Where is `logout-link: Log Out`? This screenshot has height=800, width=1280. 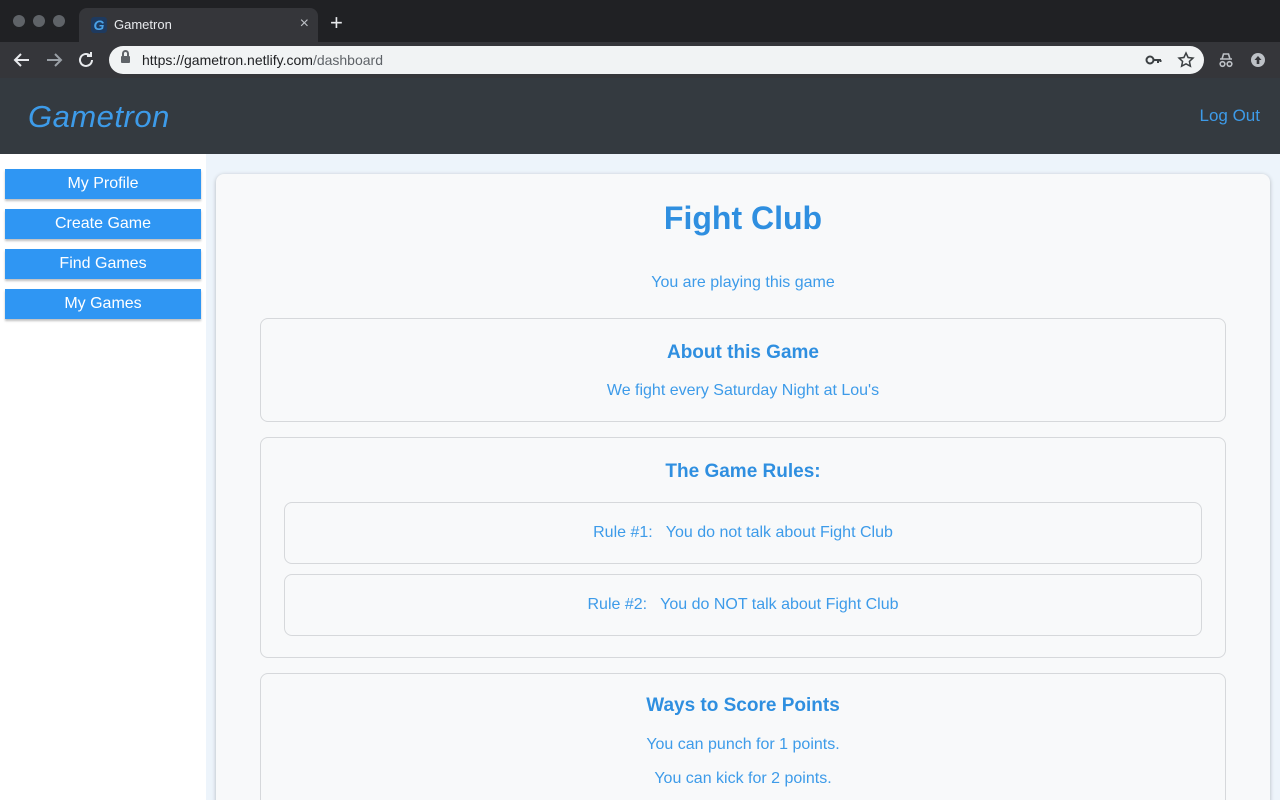 logout-link: Log Out is located at coordinates (1230, 116).